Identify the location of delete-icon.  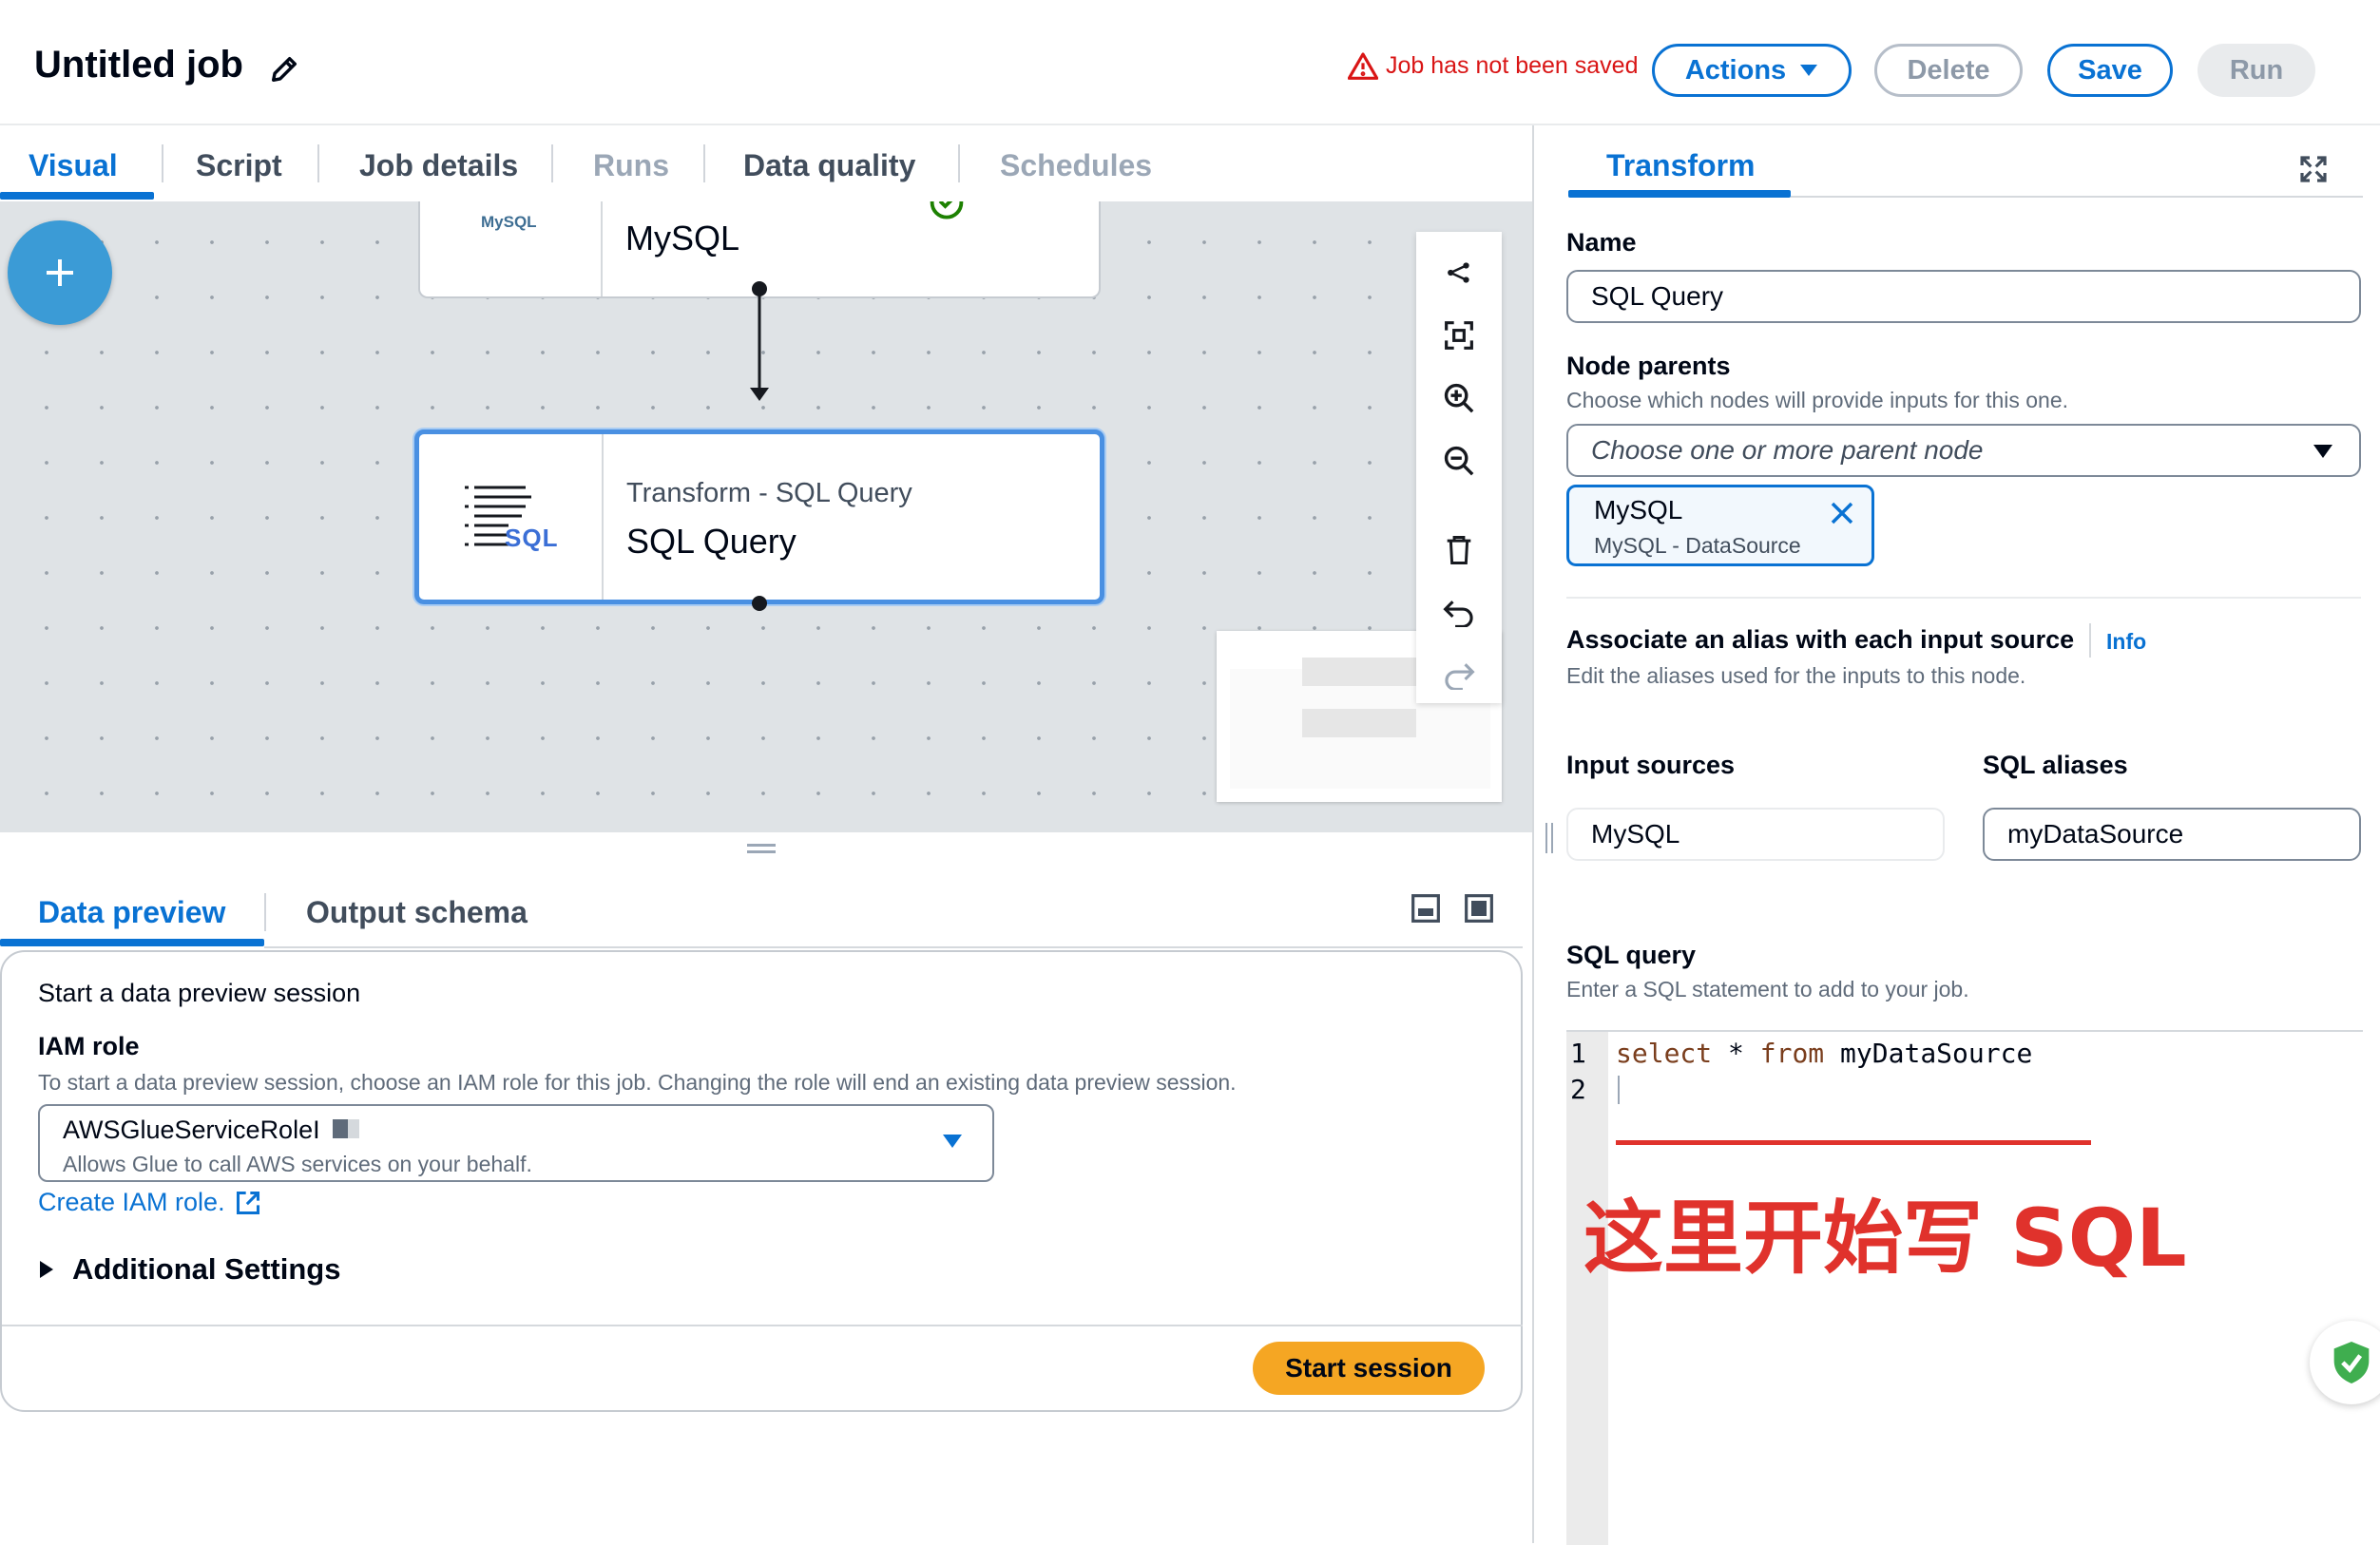
(1459, 550).